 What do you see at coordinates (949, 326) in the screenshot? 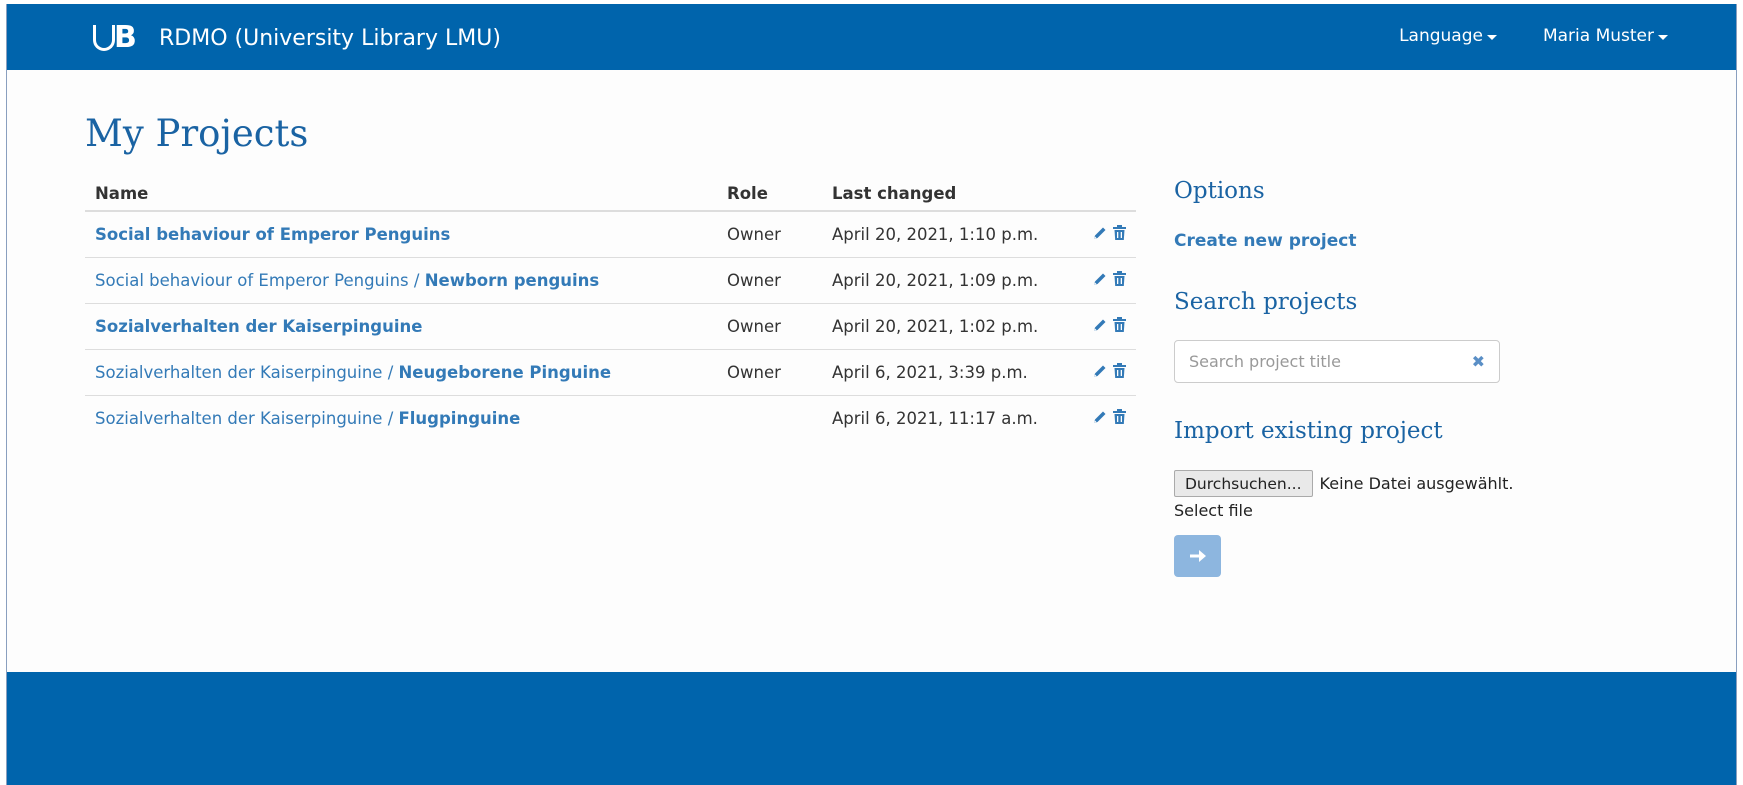
I see `project-last-changed: April 20, 2021, 1:02 p.m.` at bounding box center [949, 326].